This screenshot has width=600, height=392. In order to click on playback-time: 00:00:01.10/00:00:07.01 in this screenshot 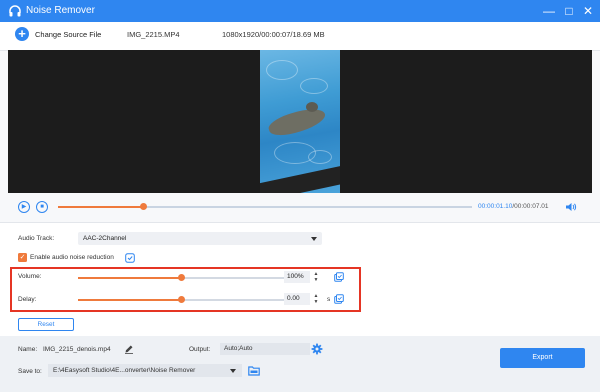, I will do `click(513, 206)`.